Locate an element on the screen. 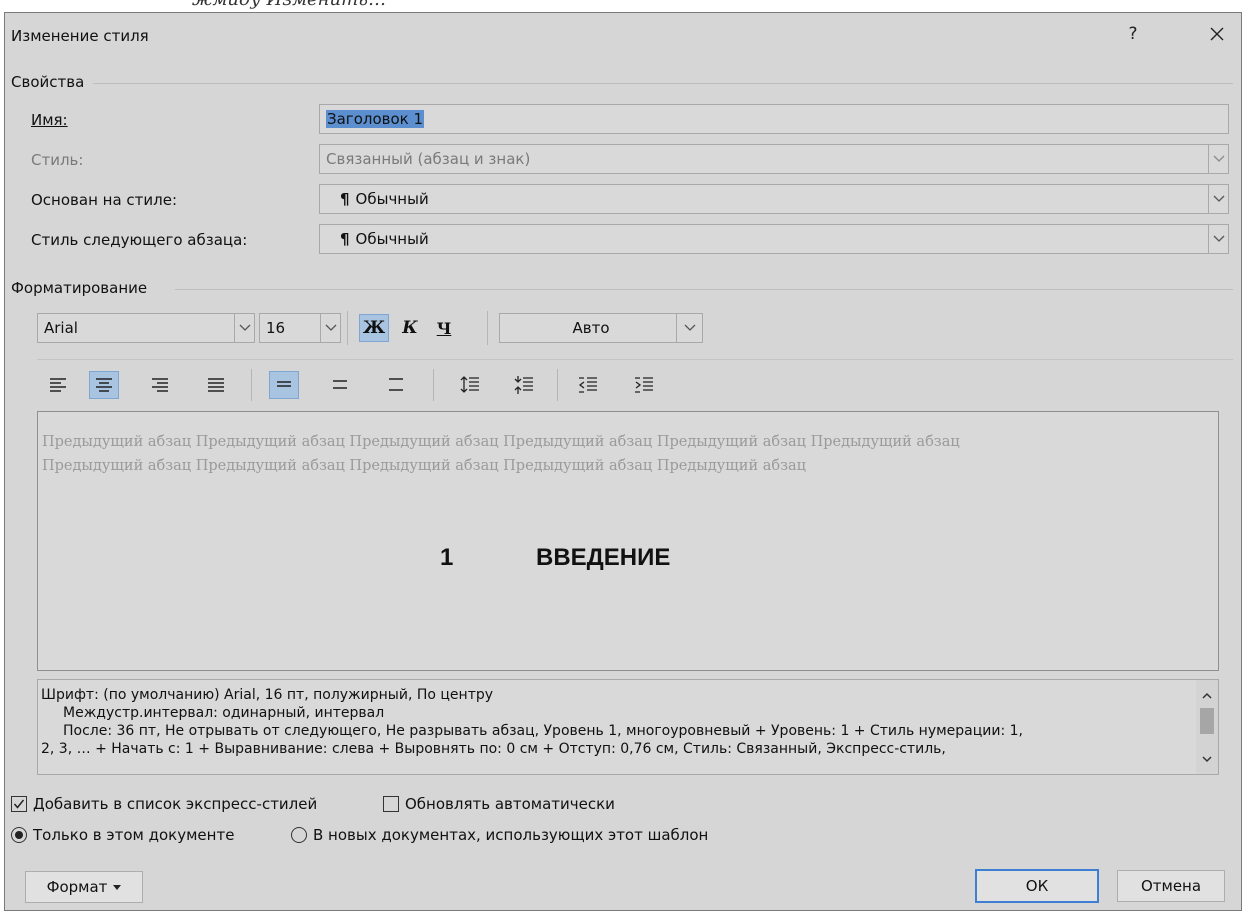 The width and height of the screenshot is (1246, 915). single-spacing-button is located at coordinates (284, 385).